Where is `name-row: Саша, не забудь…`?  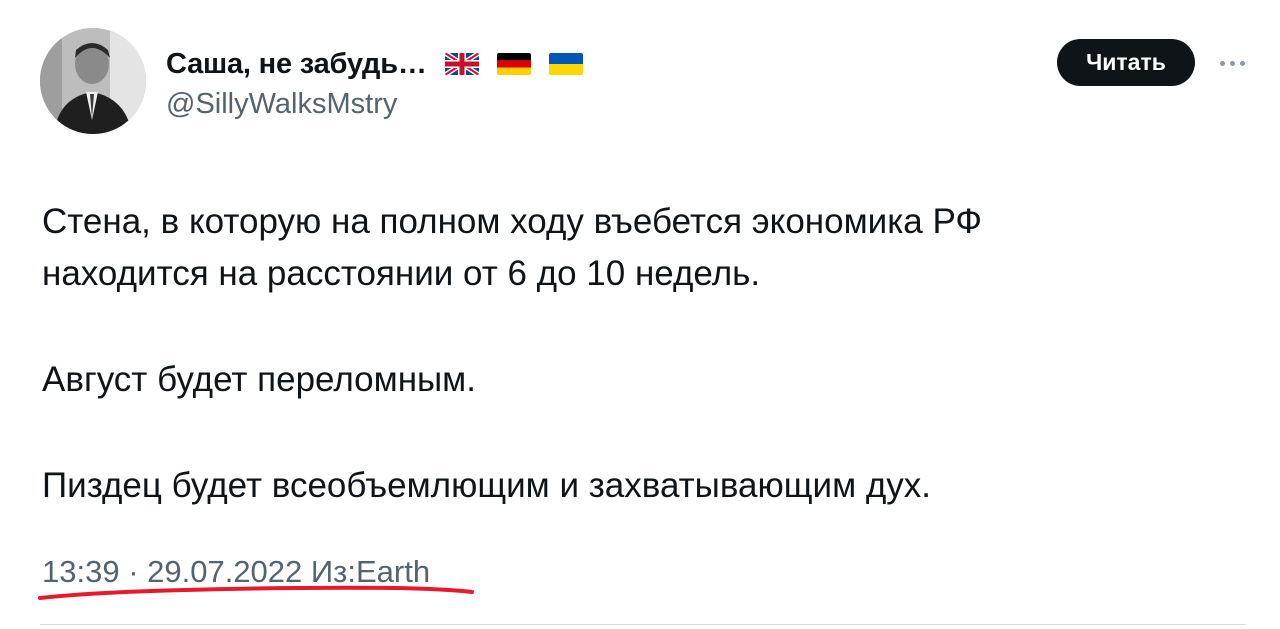 name-row: Саша, не забудь… is located at coordinates (374, 64).